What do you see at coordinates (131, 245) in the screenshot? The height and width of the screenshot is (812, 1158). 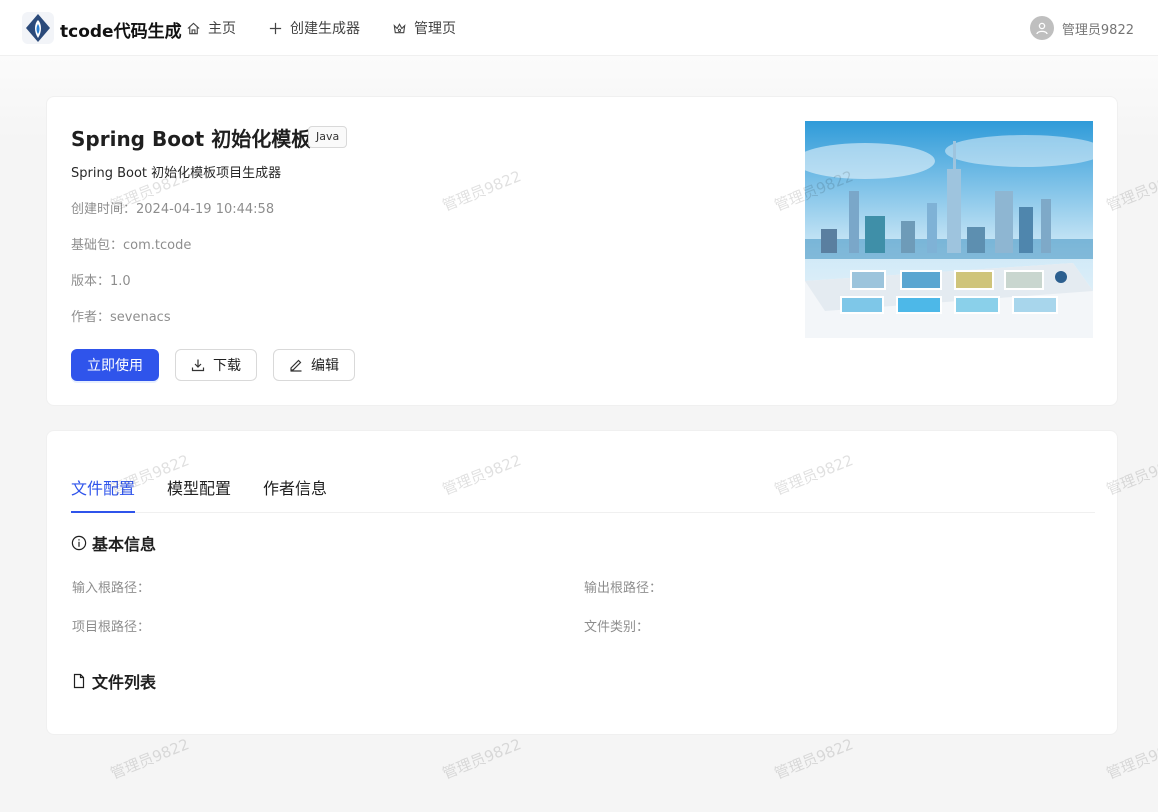 I see `base-package: 基础包：com.tcode` at bounding box center [131, 245].